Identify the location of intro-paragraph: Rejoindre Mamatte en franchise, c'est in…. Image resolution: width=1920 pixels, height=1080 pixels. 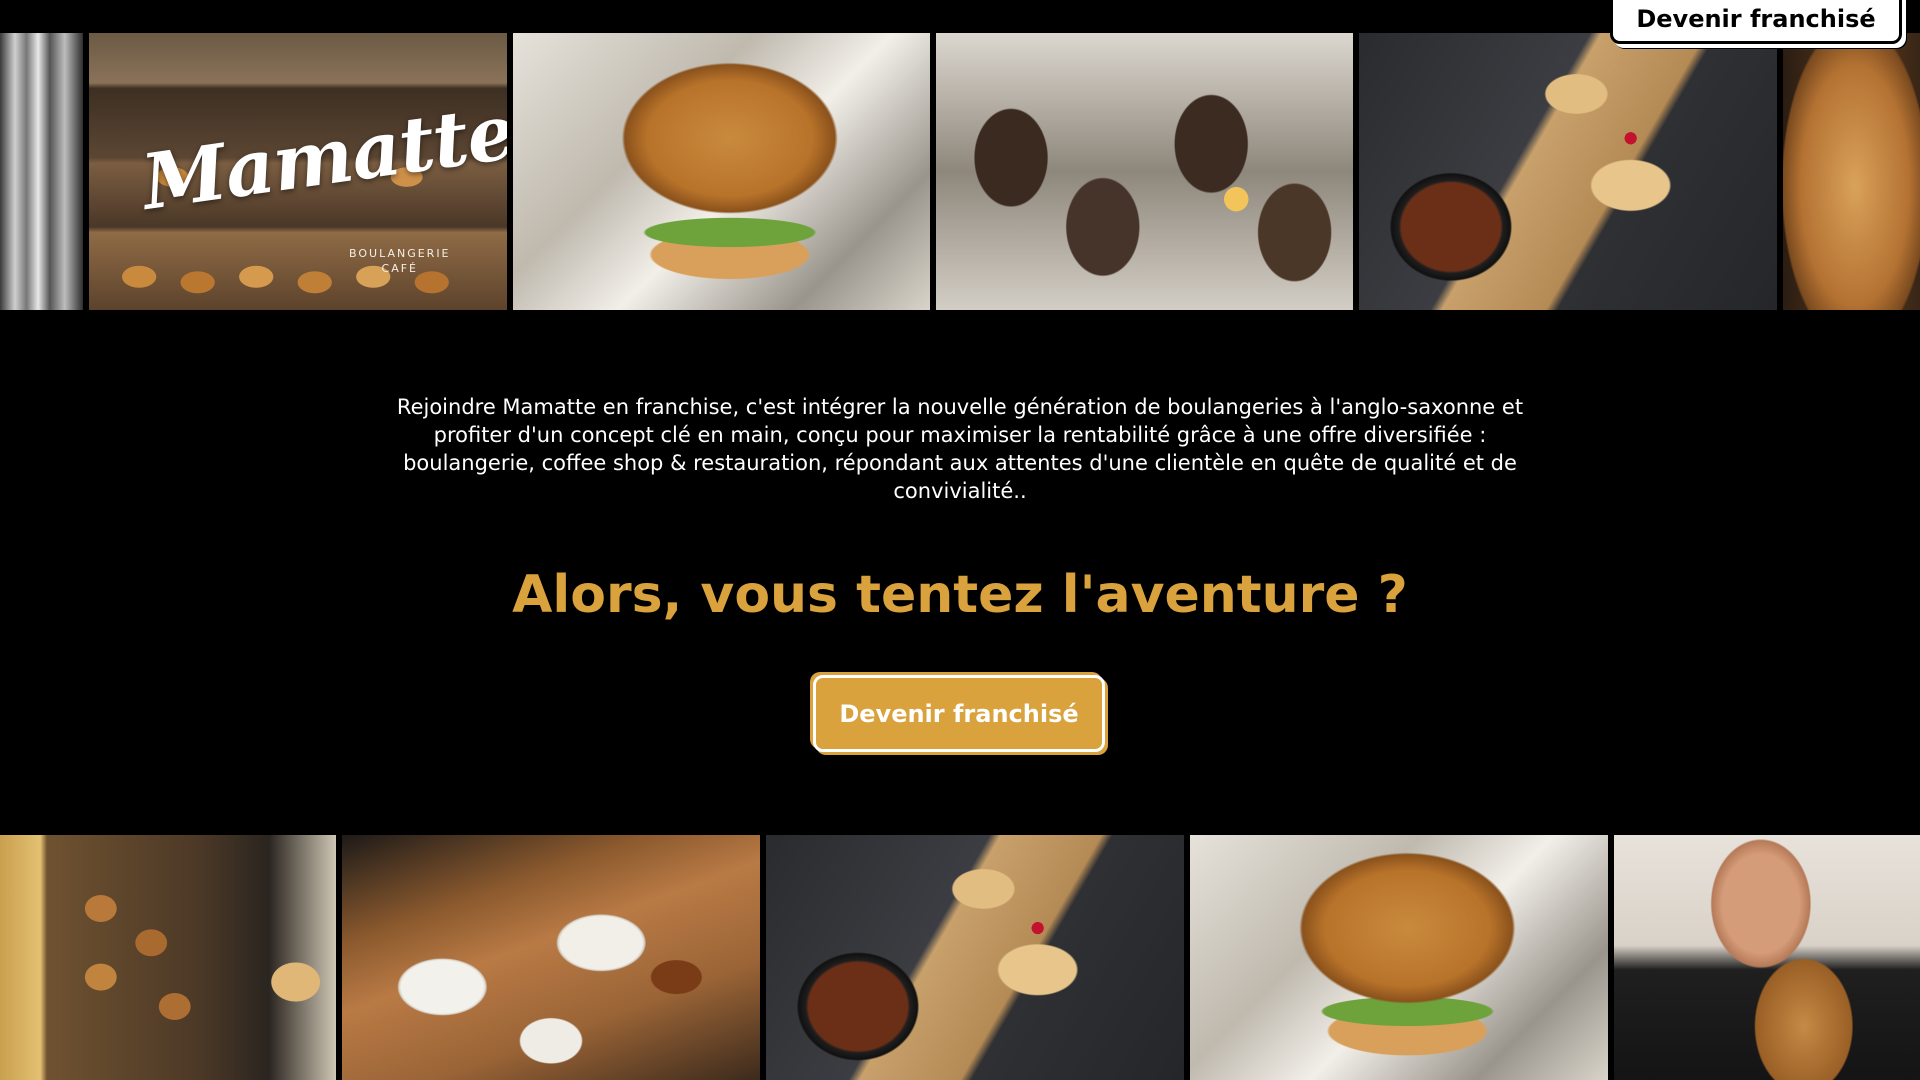
(960, 449).